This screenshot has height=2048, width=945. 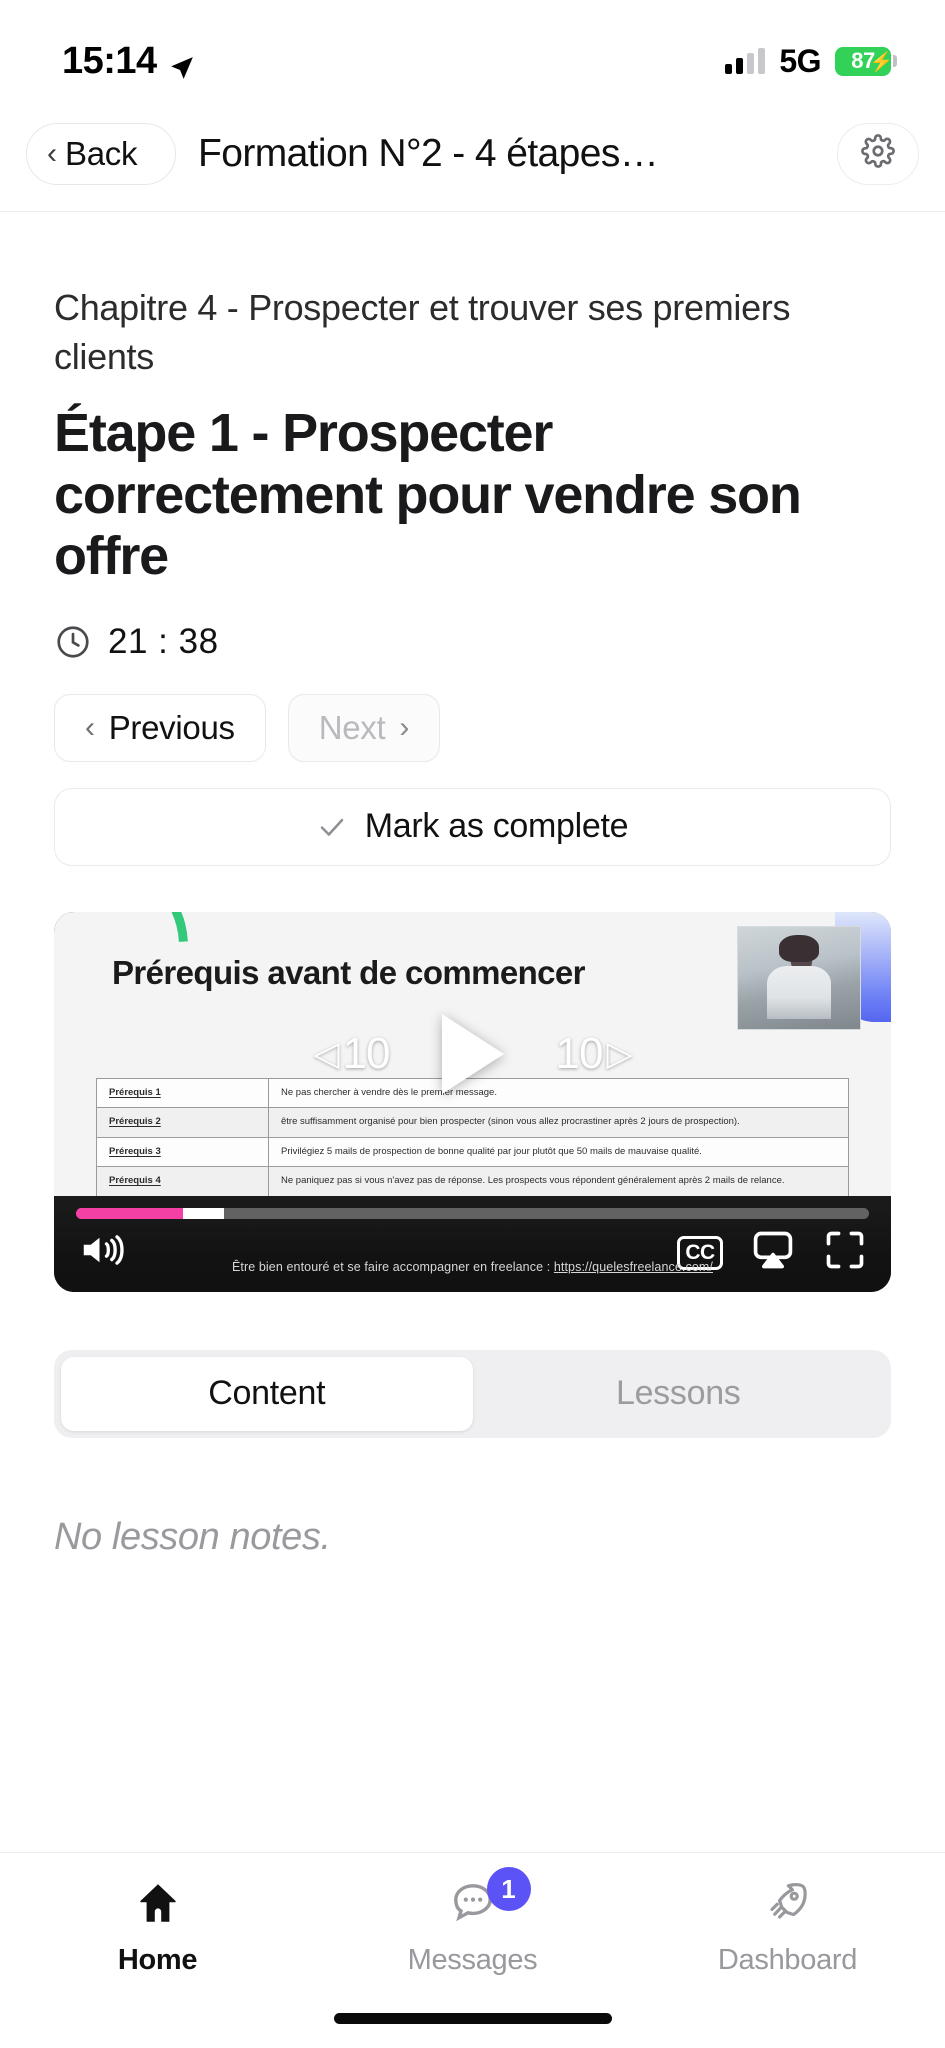 I want to click on back-button-label: Back, so click(x=101, y=153).